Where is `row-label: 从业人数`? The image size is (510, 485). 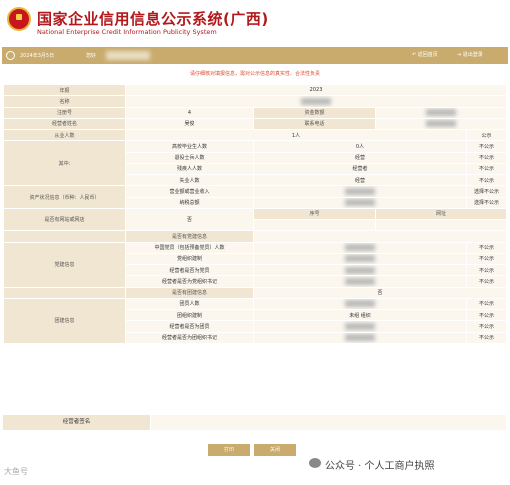
row-label: 从业人数 is located at coordinates (64, 135).